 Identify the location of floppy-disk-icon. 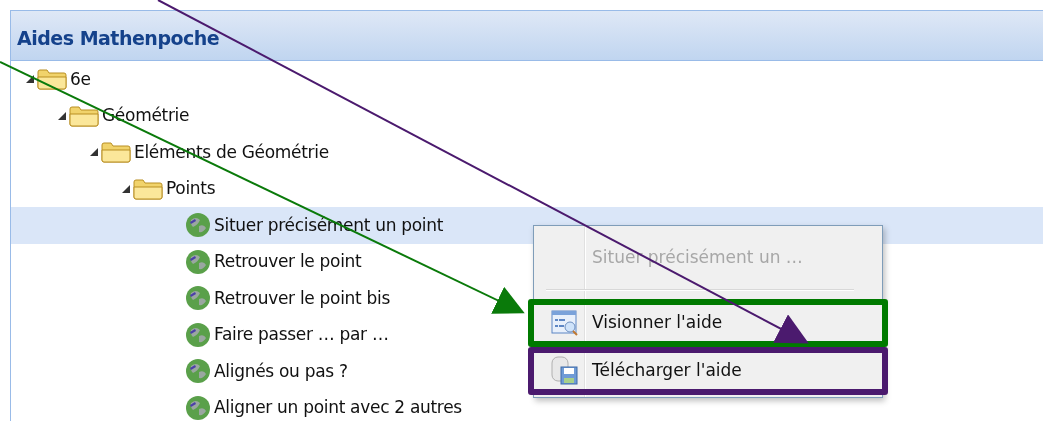
(565, 371).